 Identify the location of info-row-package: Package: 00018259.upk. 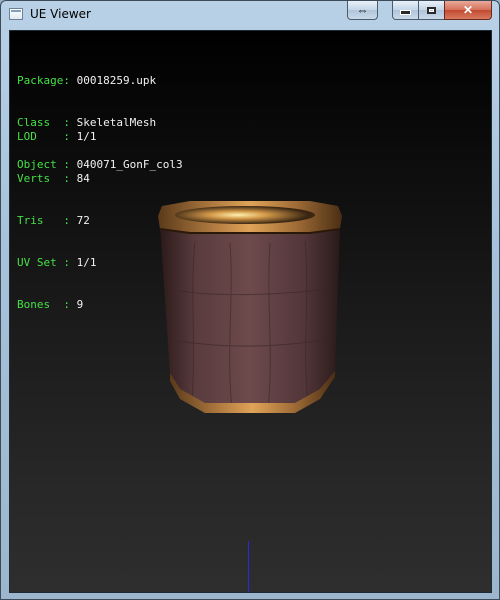
(100, 81).